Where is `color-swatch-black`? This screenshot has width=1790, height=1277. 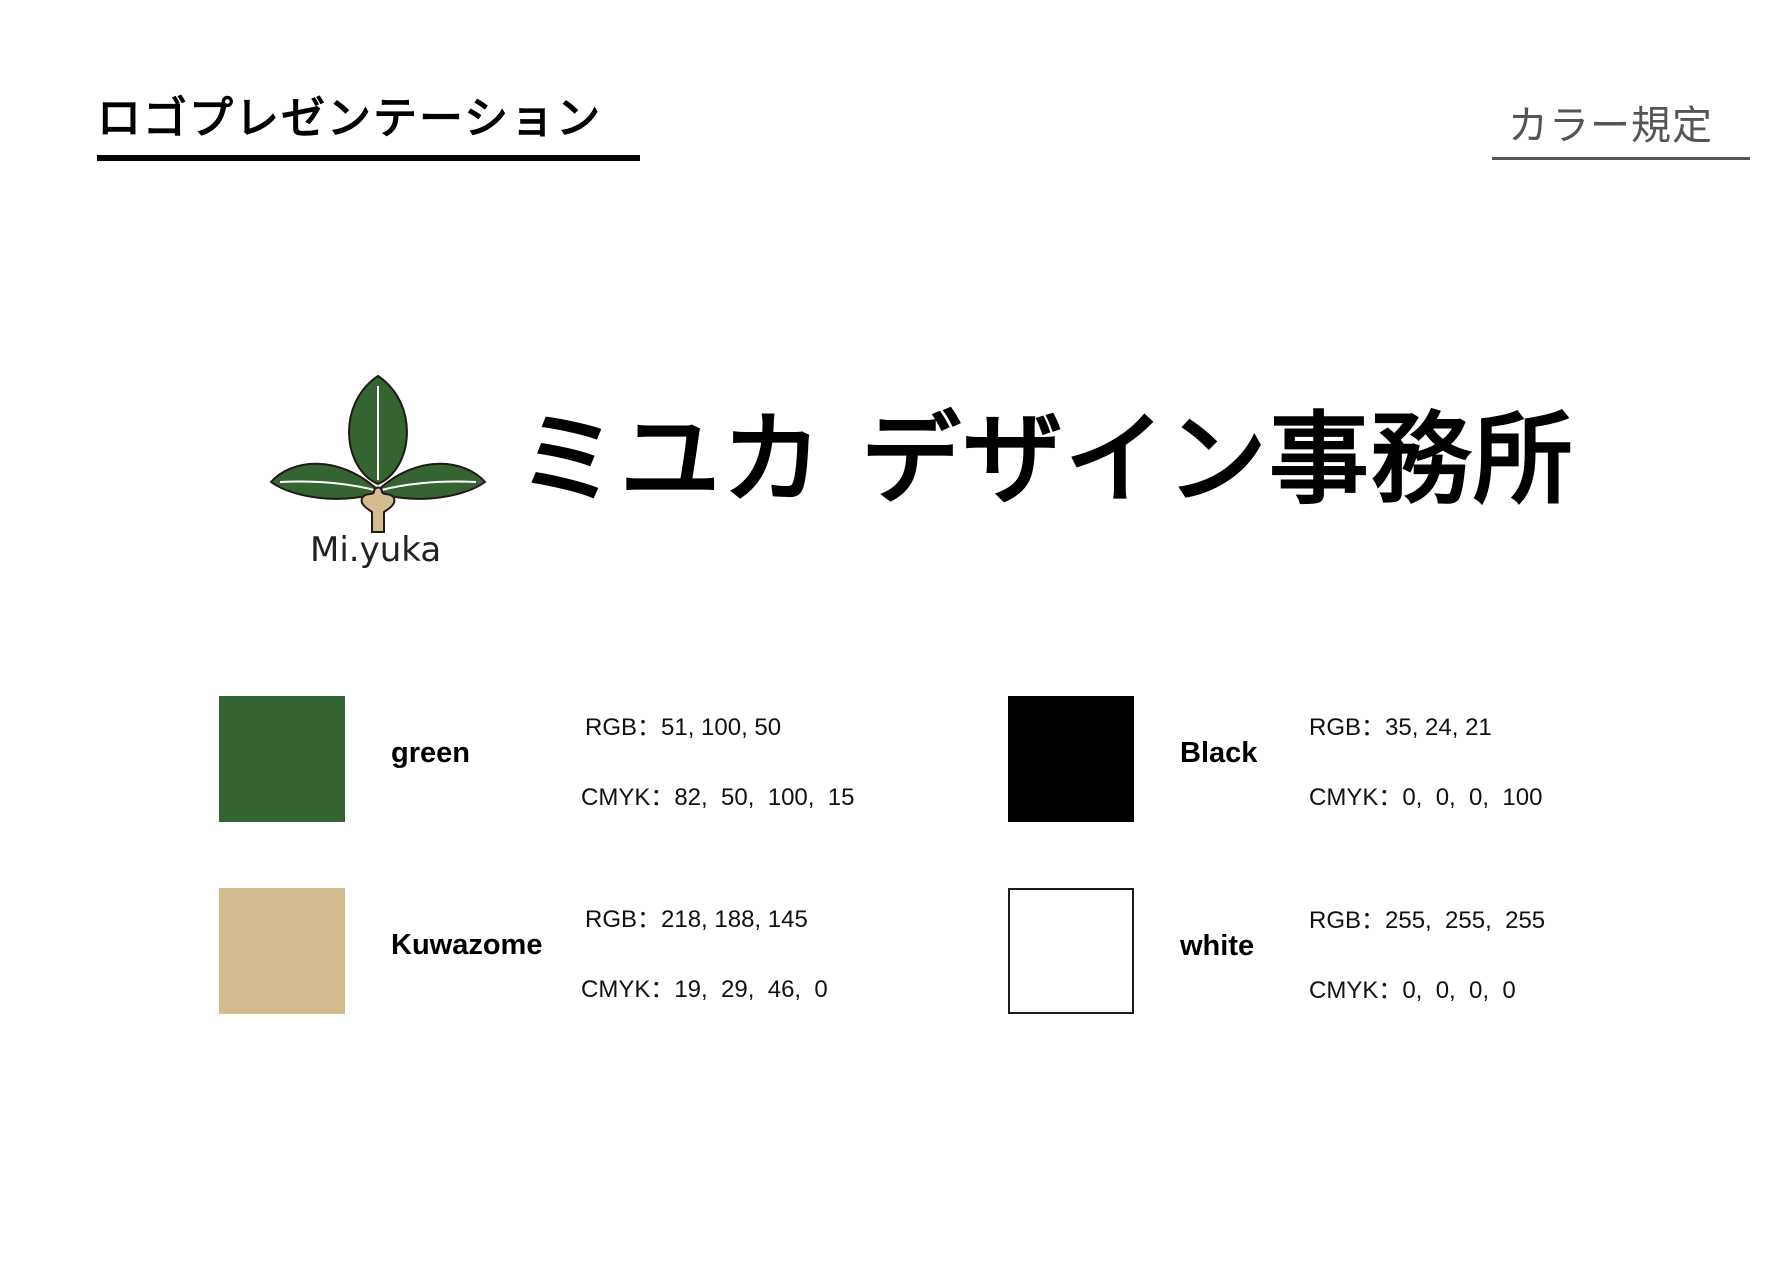
color-swatch-black is located at coordinates (1071, 759).